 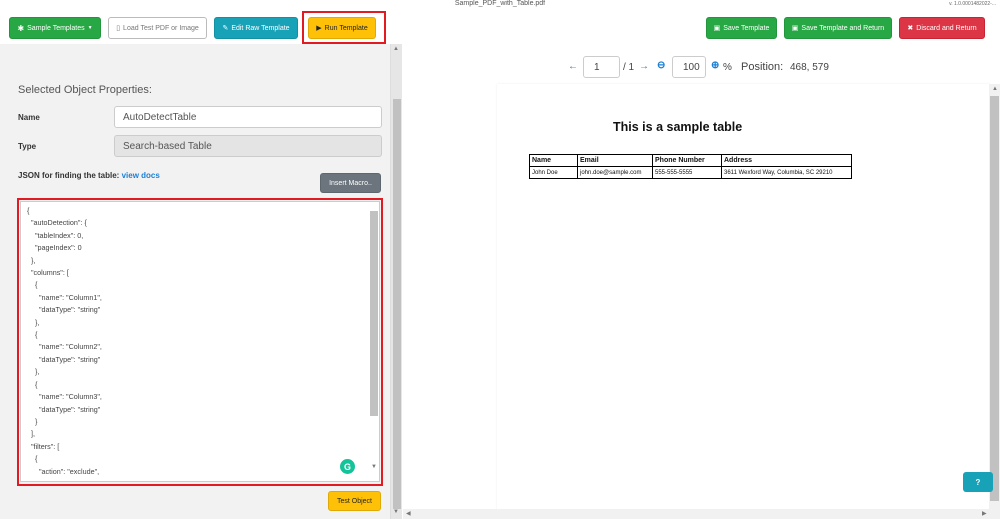 What do you see at coordinates (786, 172) in the screenshot?
I see `table-cell: 3611 Wexford Way, Columbia, SC 29210` at bounding box center [786, 172].